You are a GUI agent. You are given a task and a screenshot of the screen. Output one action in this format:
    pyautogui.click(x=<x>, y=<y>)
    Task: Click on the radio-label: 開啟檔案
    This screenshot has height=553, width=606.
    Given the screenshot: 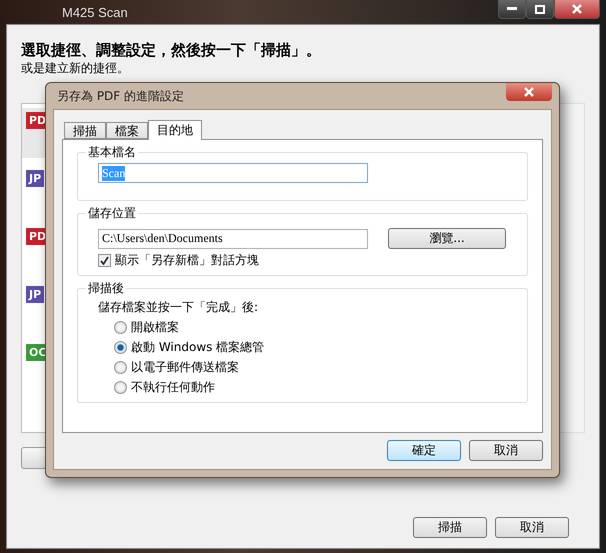 What is the action you would take?
    pyautogui.click(x=155, y=327)
    